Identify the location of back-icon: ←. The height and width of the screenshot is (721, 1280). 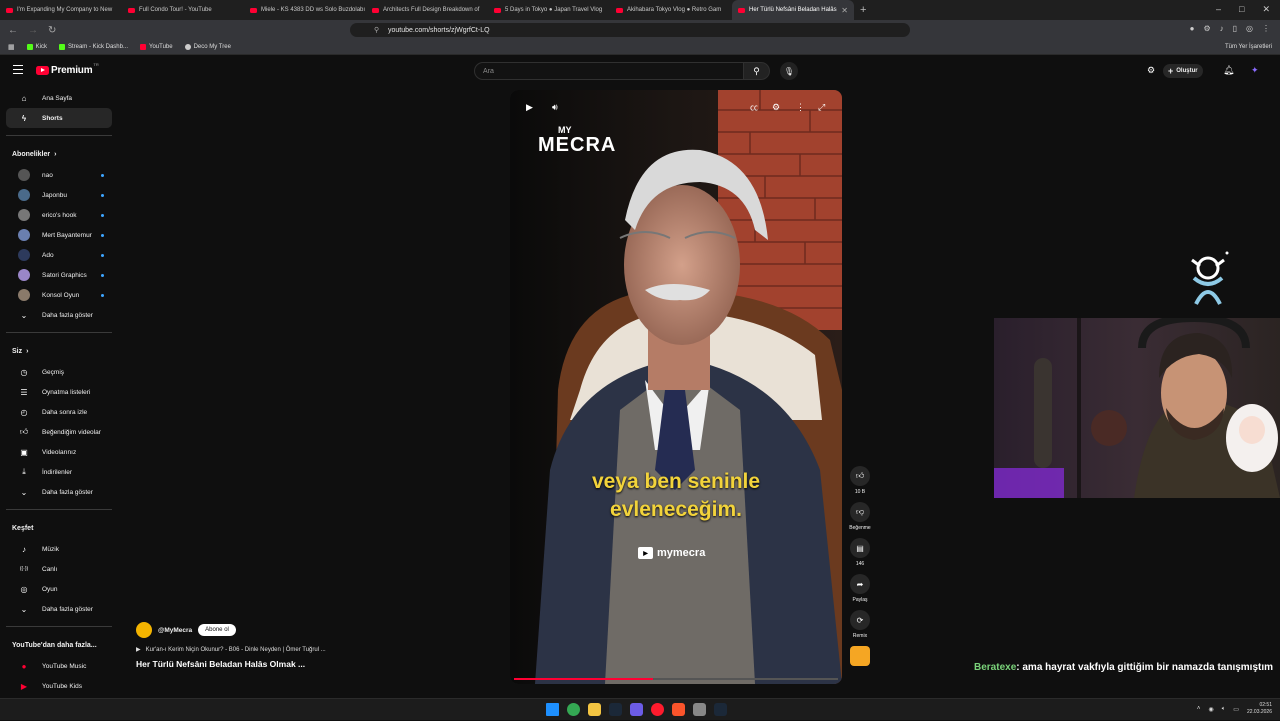
(14, 30).